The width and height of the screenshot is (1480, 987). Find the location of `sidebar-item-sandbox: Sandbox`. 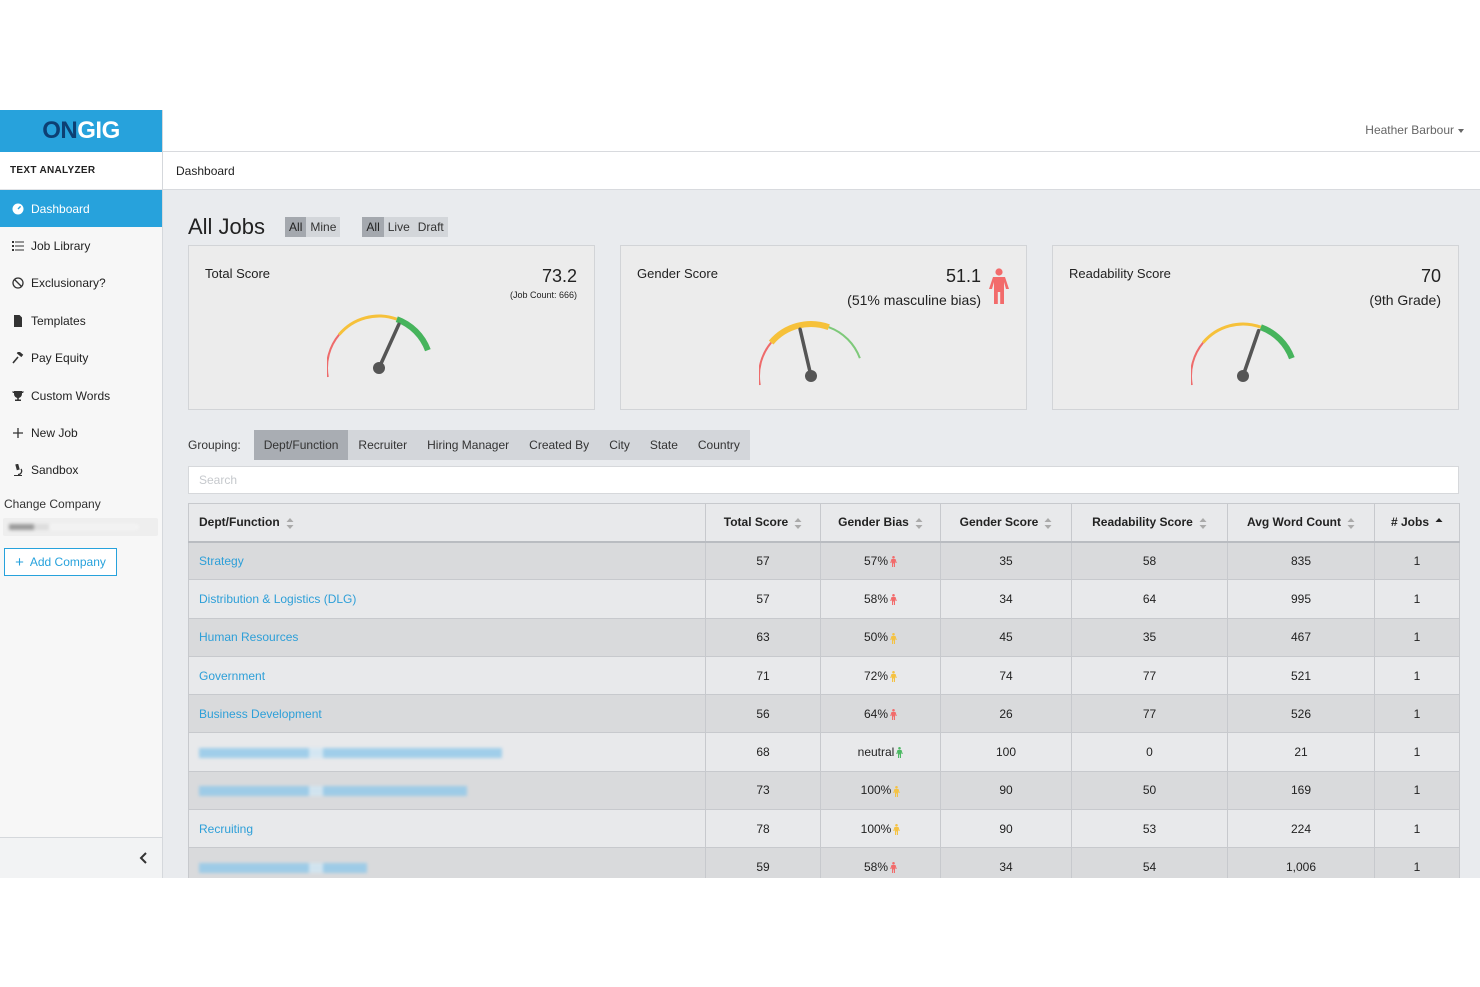

sidebar-item-sandbox: Sandbox is located at coordinates (81, 470).